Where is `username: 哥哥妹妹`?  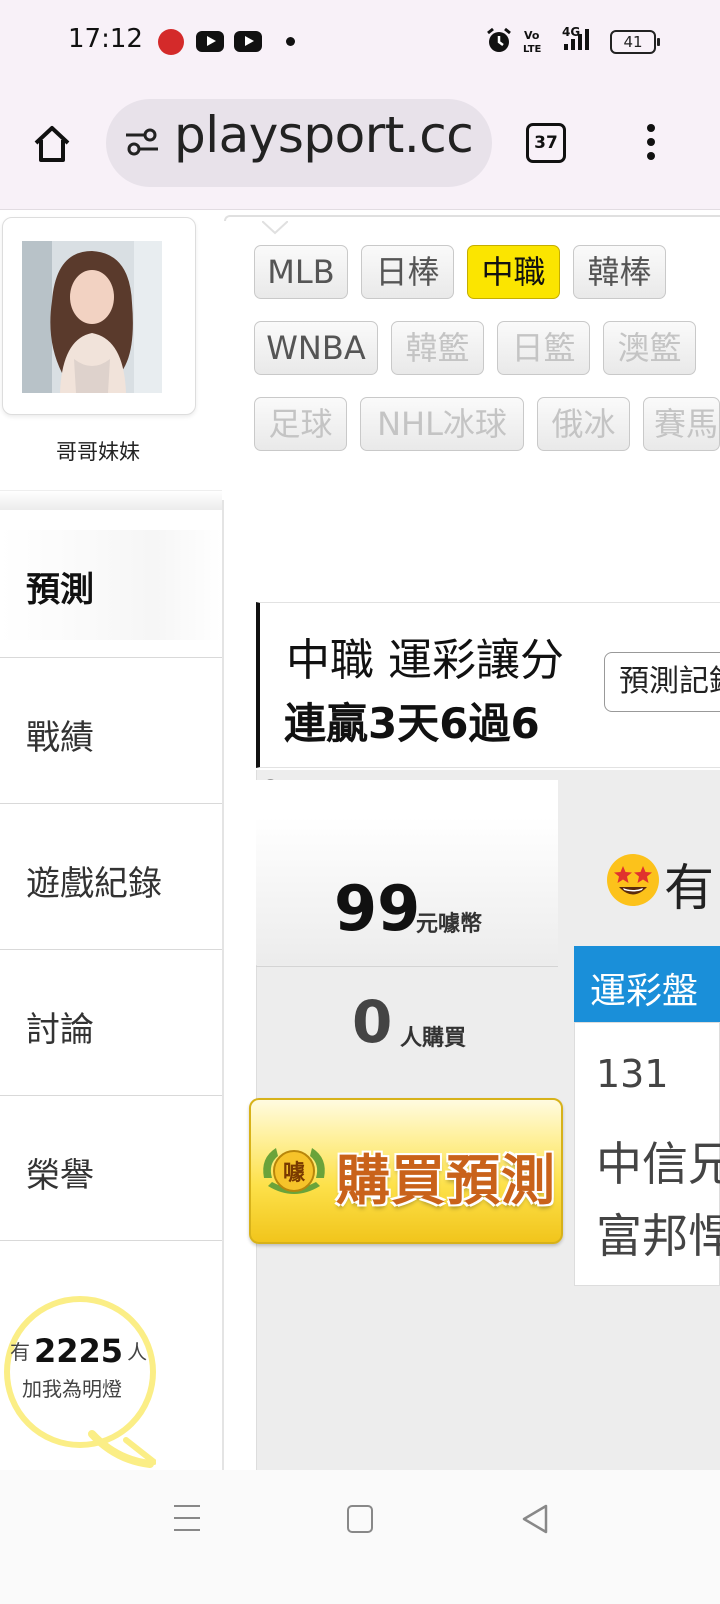
username: 哥哥妹妹 is located at coordinates (98, 451).